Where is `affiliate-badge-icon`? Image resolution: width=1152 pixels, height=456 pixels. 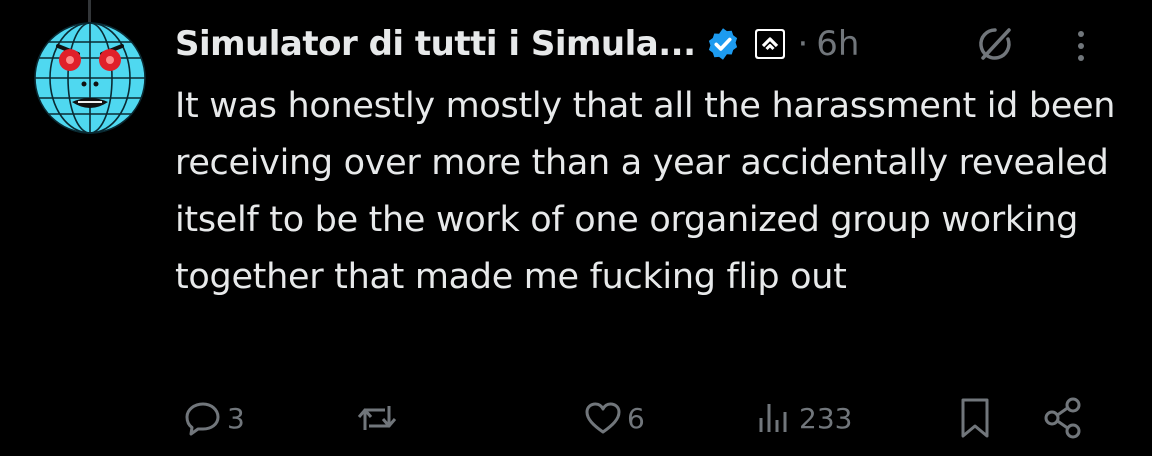 affiliate-badge-icon is located at coordinates (770, 44).